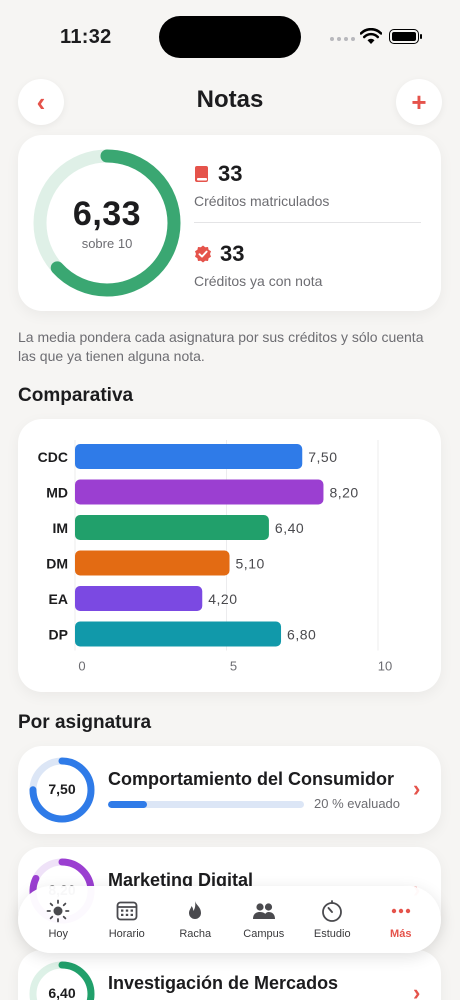 Image resolution: width=460 pixels, height=1000 pixels. I want to click on tab-estudio: Estudio, so click(332, 919).